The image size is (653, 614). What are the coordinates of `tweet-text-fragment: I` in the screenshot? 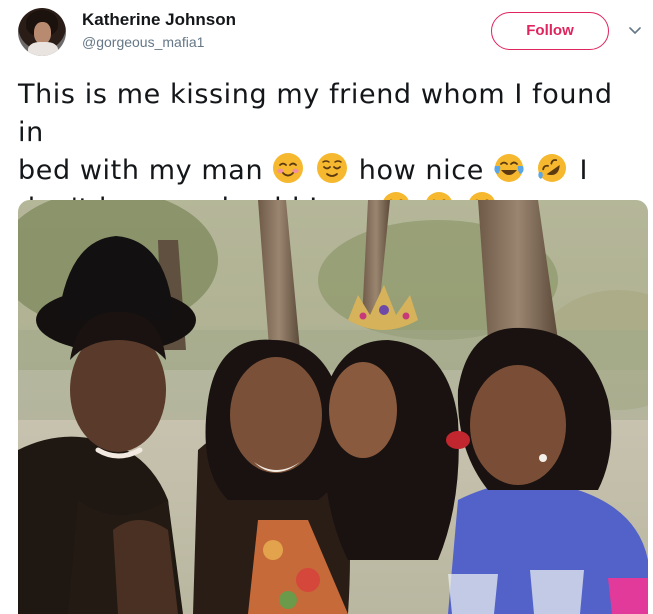 It's located at (584, 170).